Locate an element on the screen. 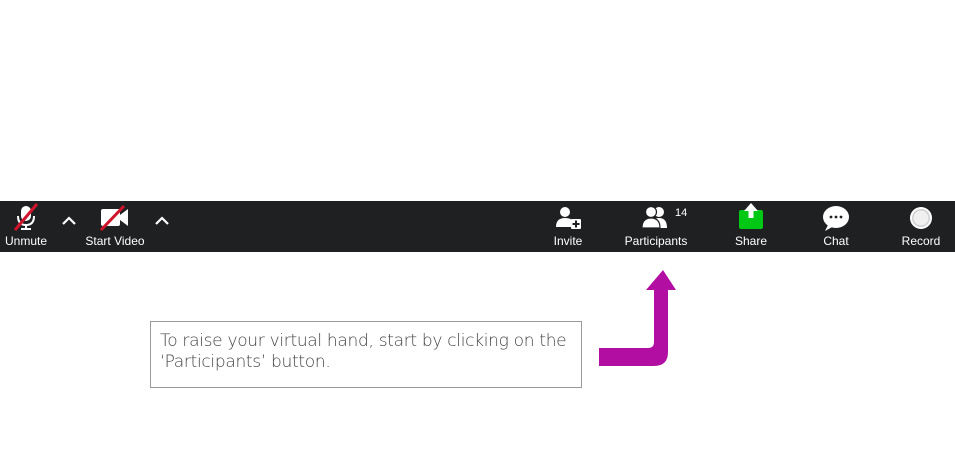  record-label: Record is located at coordinates (921, 241).